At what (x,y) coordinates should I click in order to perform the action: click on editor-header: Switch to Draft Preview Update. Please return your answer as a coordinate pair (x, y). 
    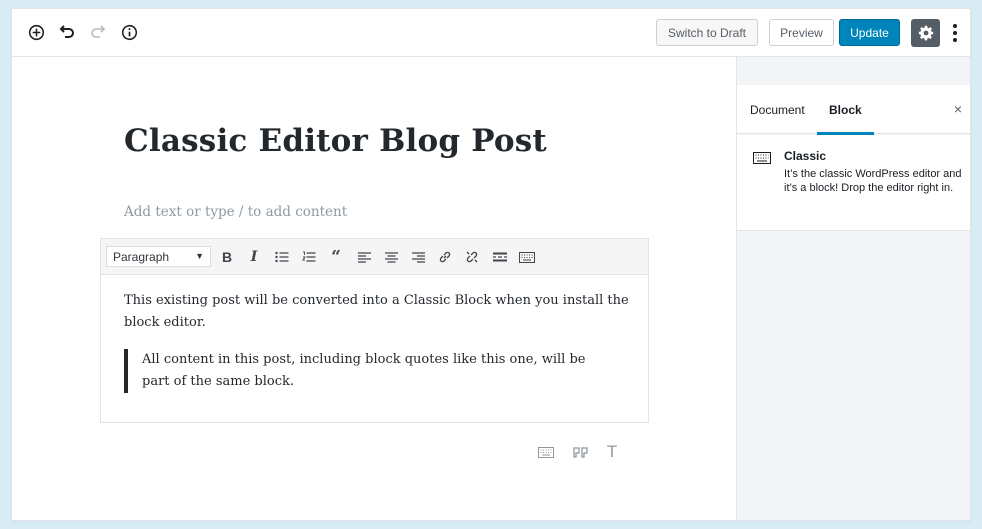
    Looking at the image, I should click on (491, 33).